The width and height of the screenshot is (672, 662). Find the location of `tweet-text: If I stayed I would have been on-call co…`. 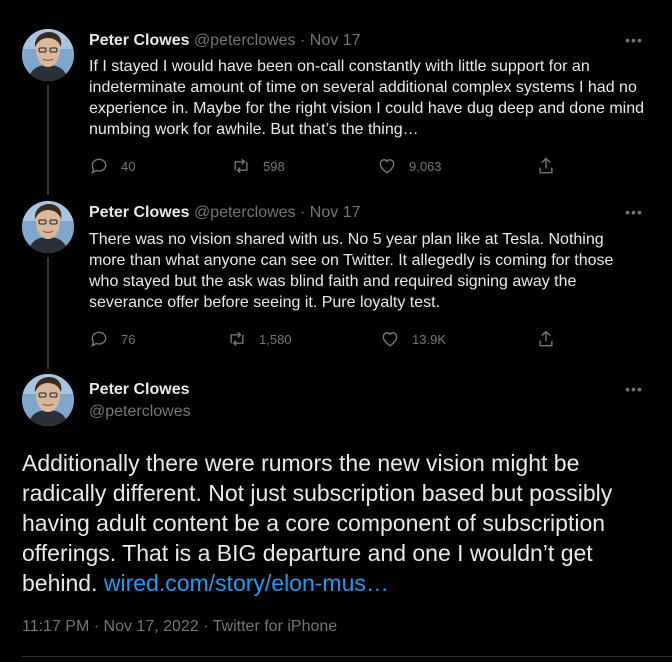

tweet-text: If I stayed I would have been on-call co… is located at coordinates (367, 98).